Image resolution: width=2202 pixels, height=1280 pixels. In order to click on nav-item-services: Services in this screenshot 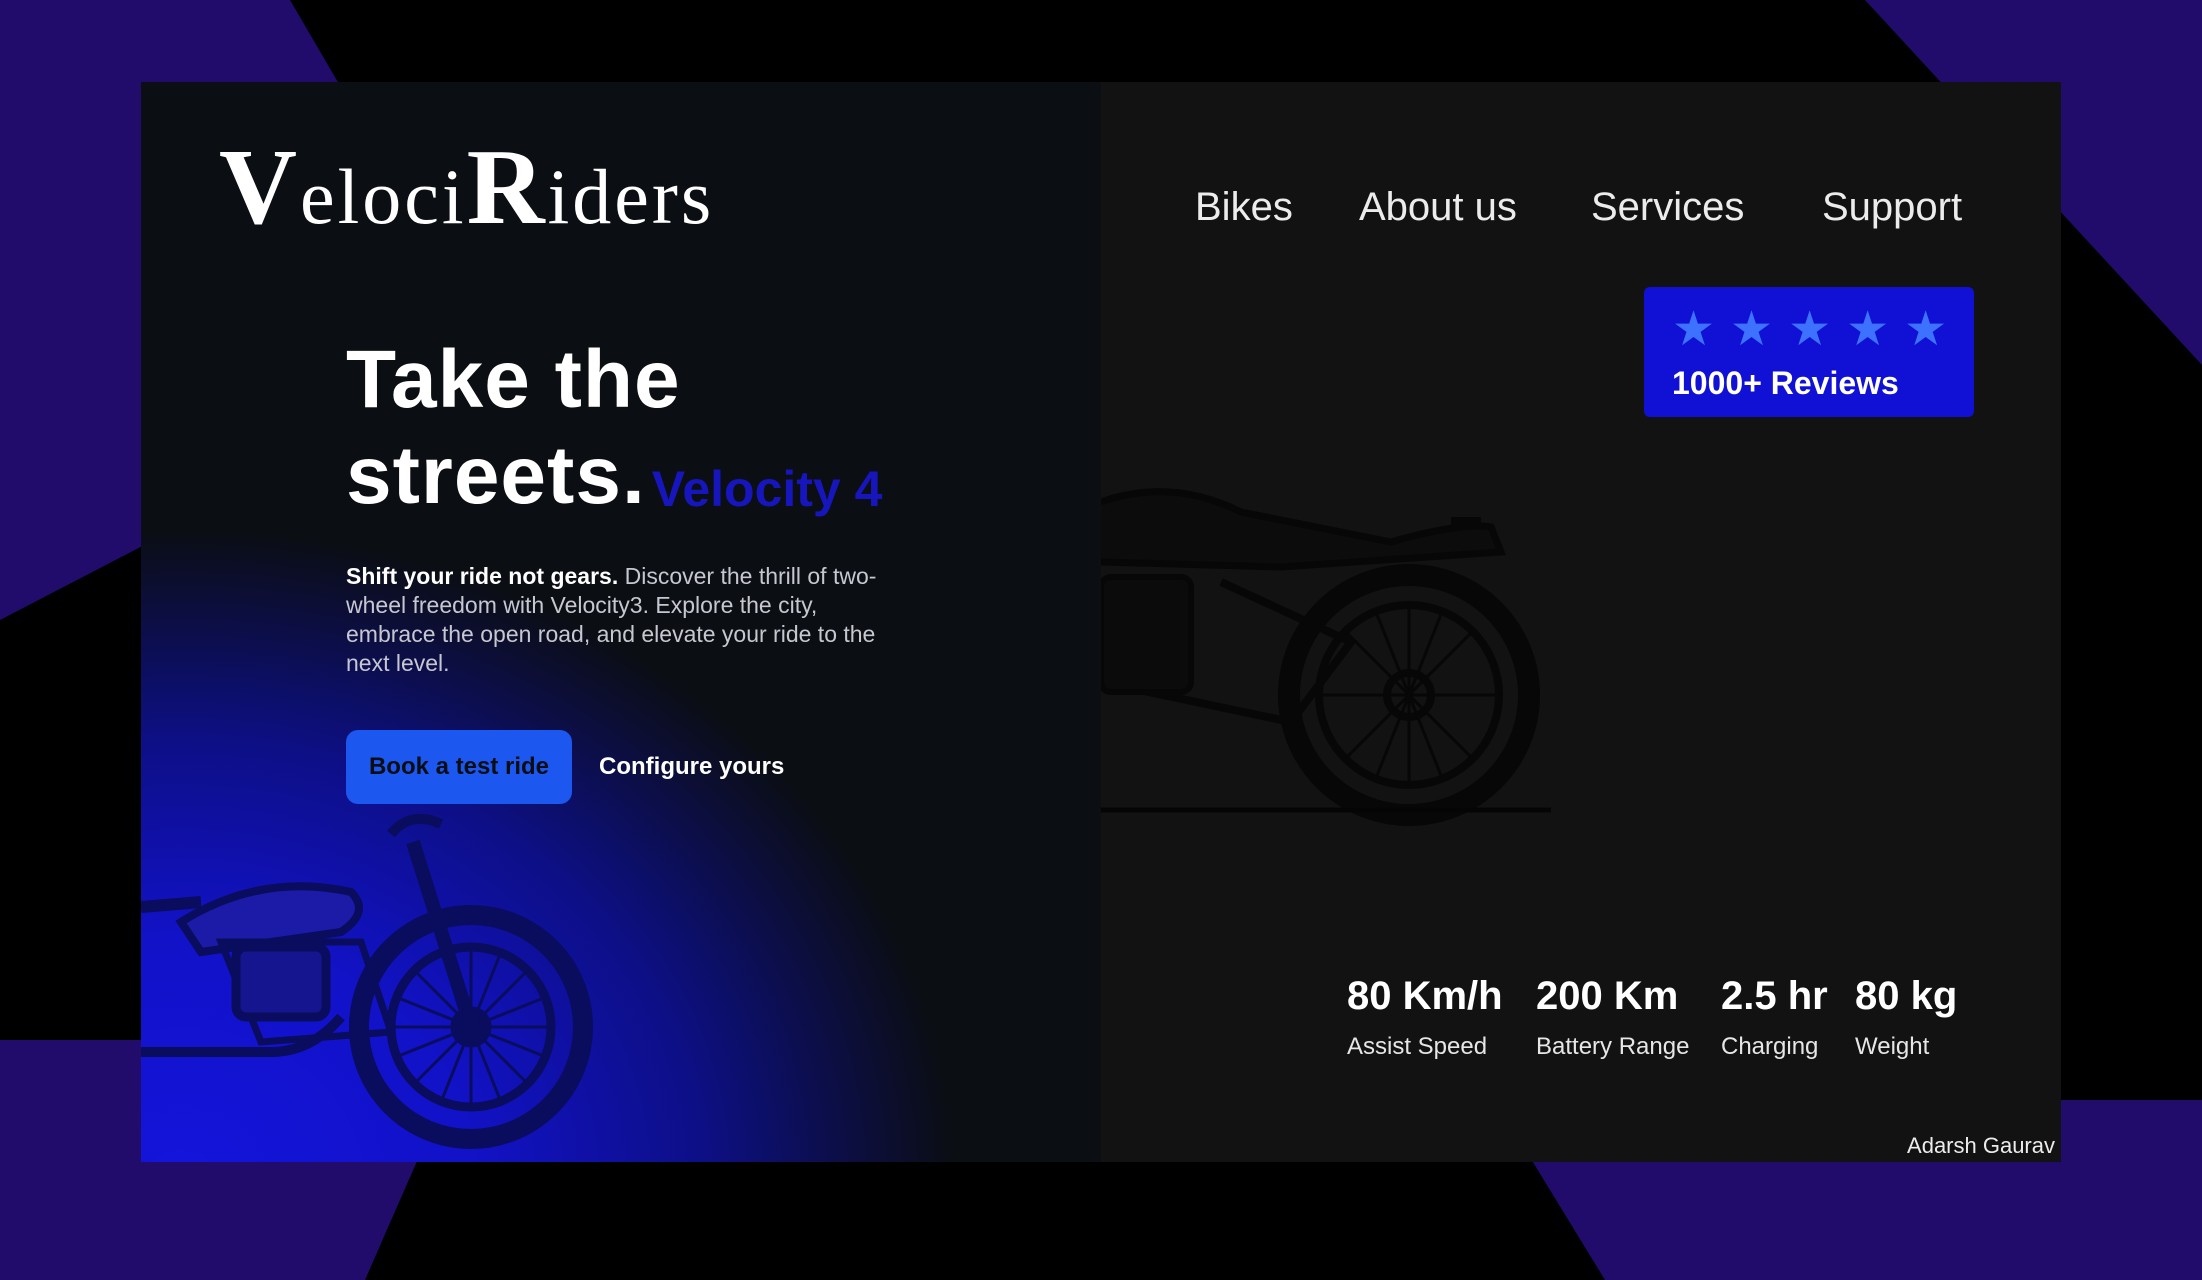, I will do `click(1667, 207)`.